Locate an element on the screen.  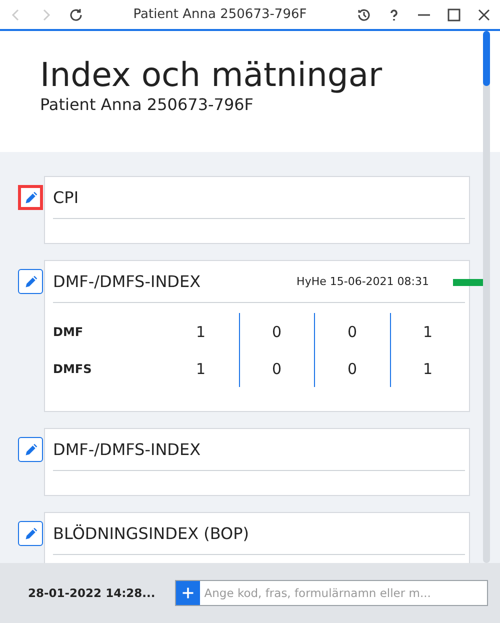
maximize-icon is located at coordinates (454, 14).